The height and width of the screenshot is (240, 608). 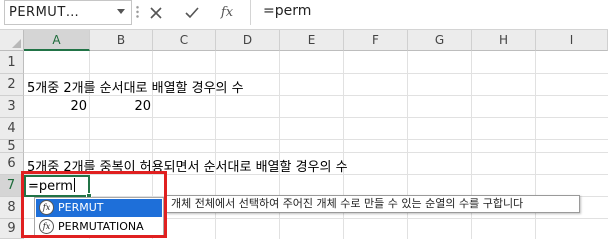 I want to click on column-header-c: C, so click(x=184, y=40).